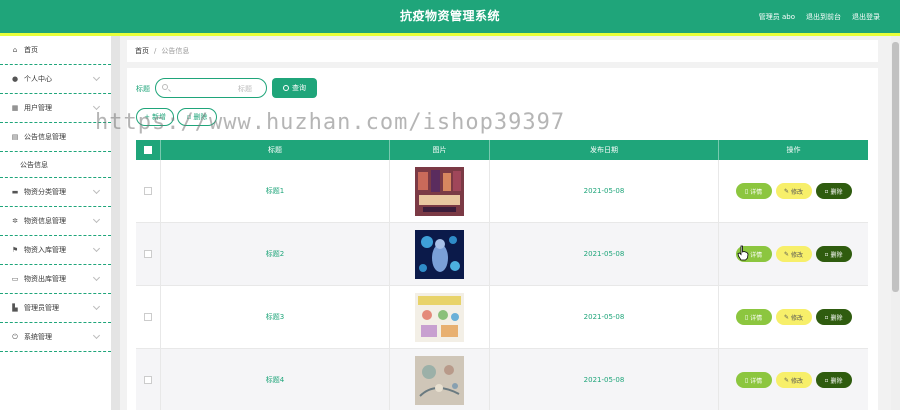 The image size is (900, 410). I want to click on table-row: 标题4 2021-05-08 ▯ 详情 ✎ 修改 ▫ 删除, so click(502, 379).